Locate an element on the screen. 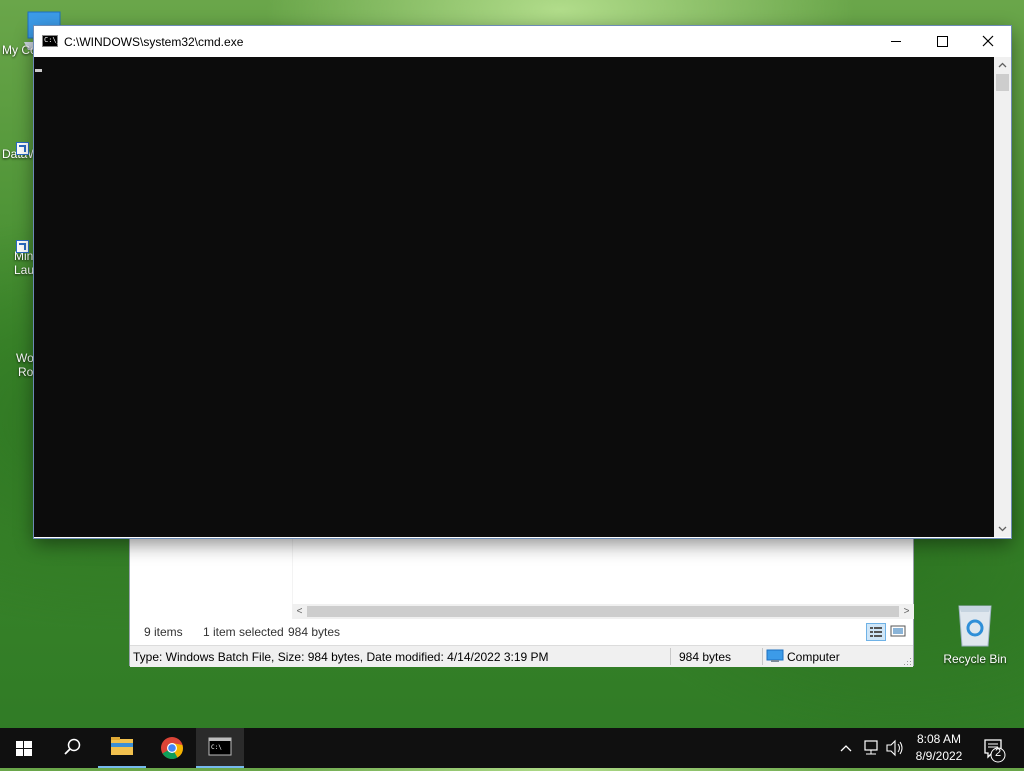 This screenshot has width=1024, height=771. horizontal-scrollbar: < > is located at coordinates (603, 611).